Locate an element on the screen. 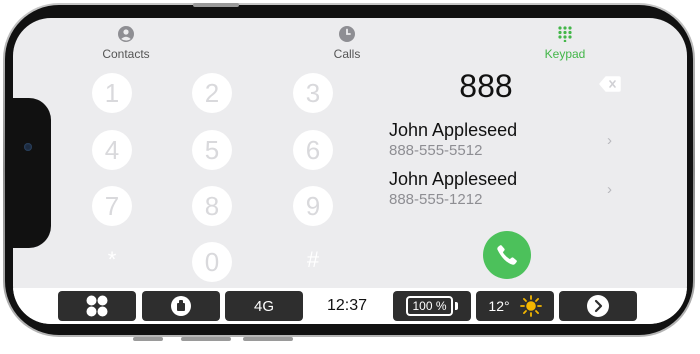  battery-percent: 100 % is located at coordinates (429, 306).